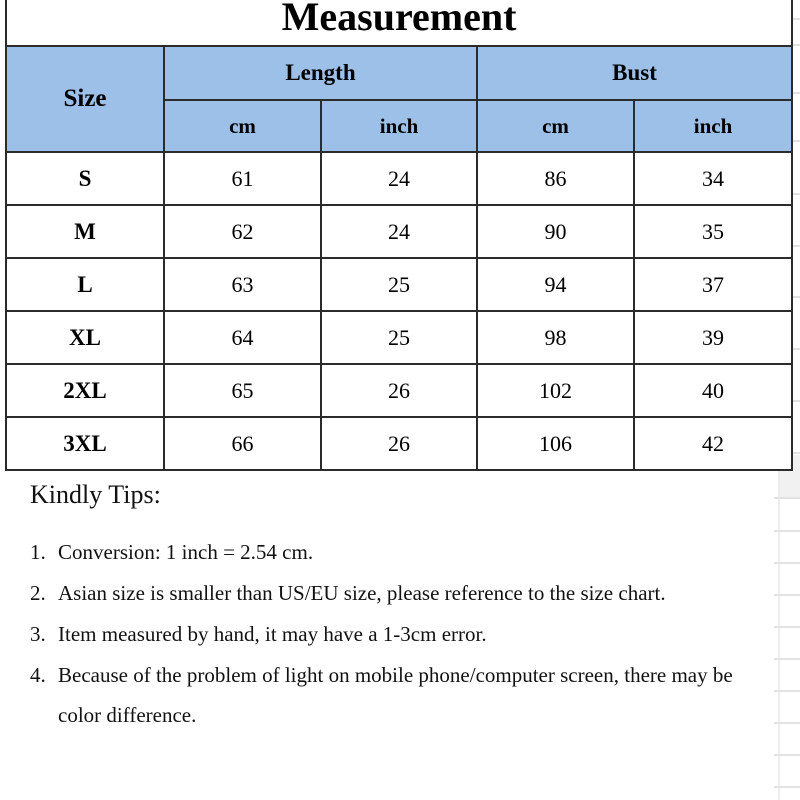 Image resolution: width=800 pixels, height=800 pixels. What do you see at coordinates (555, 284) in the screenshot?
I see `cell-bust-cm: 94` at bounding box center [555, 284].